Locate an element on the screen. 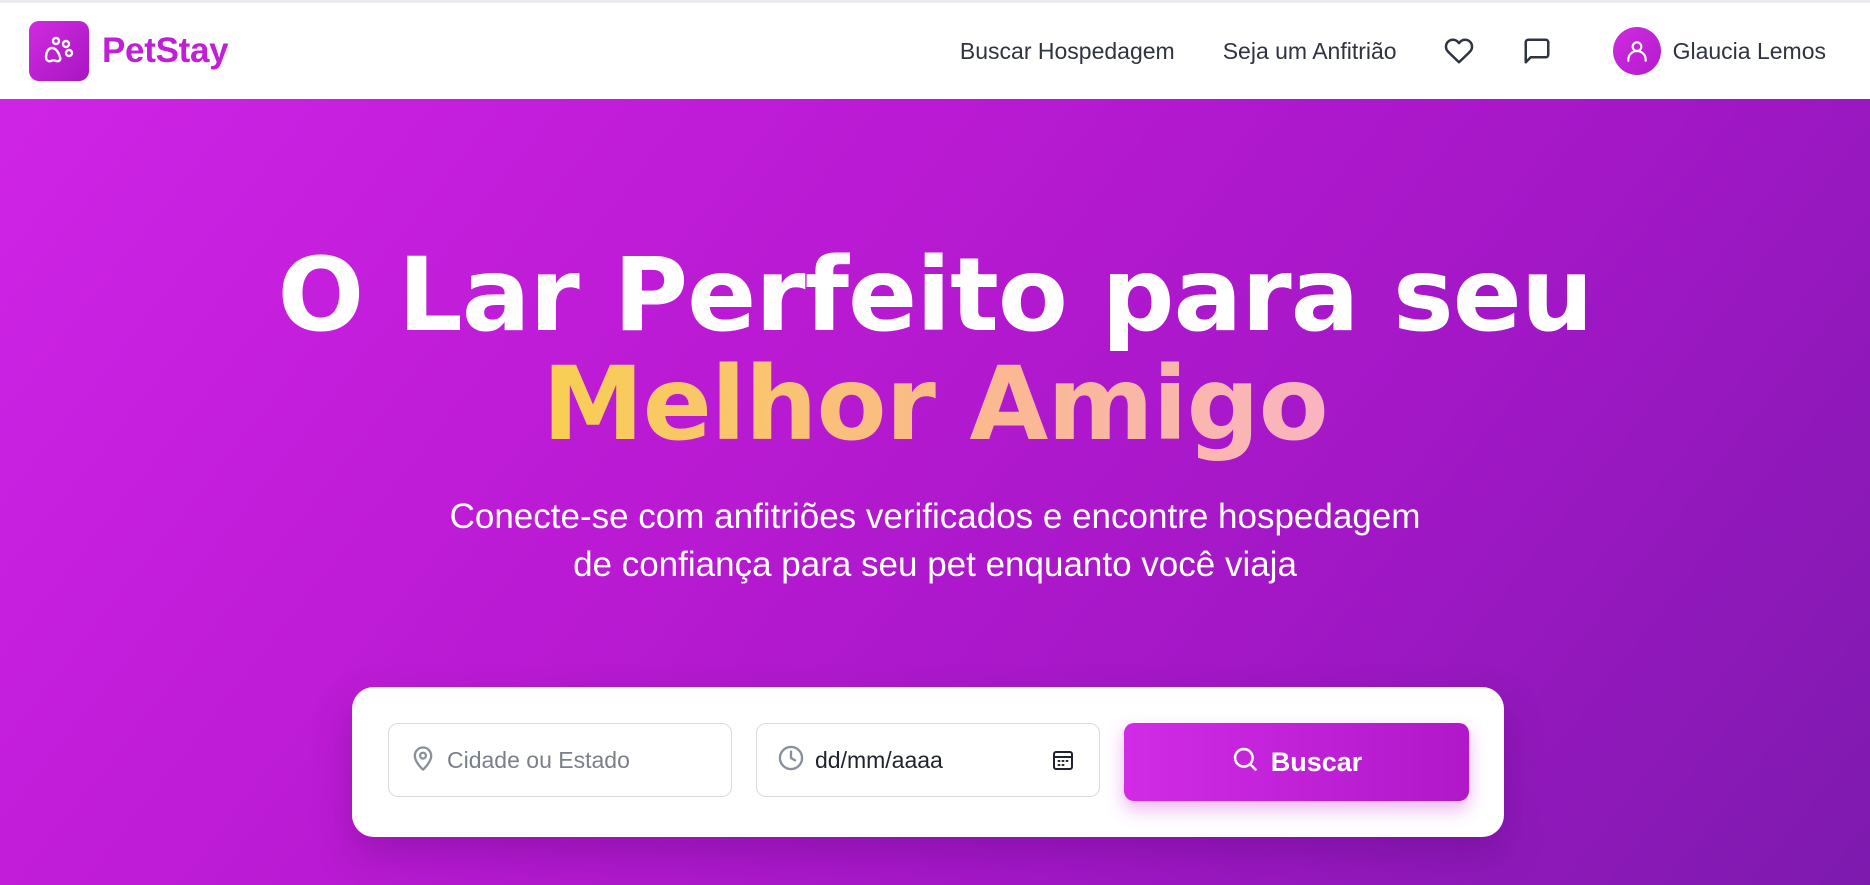  location-pin-icon is located at coordinates (423, 760).